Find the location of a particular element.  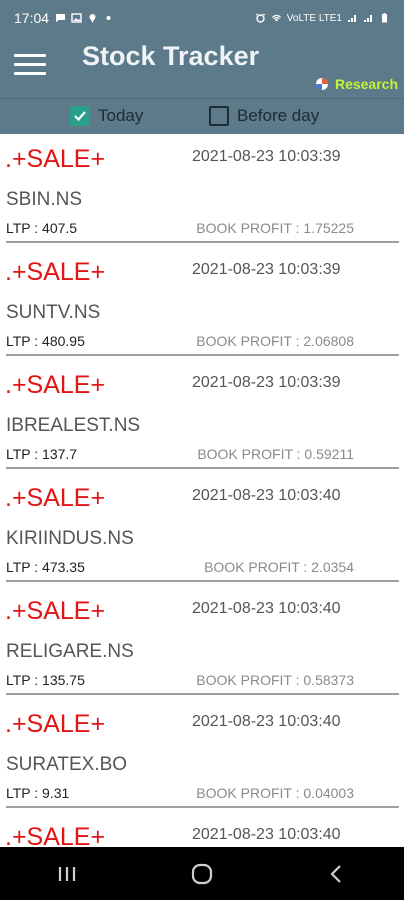

alarm-icon is located at coordinates (260, 18).